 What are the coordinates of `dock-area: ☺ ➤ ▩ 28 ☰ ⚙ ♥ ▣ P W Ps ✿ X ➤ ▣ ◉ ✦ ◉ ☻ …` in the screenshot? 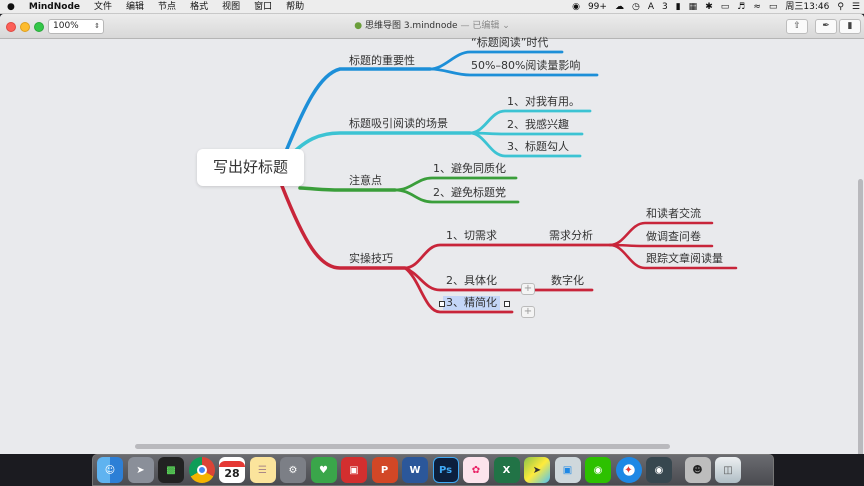 It's located at (432, 470).